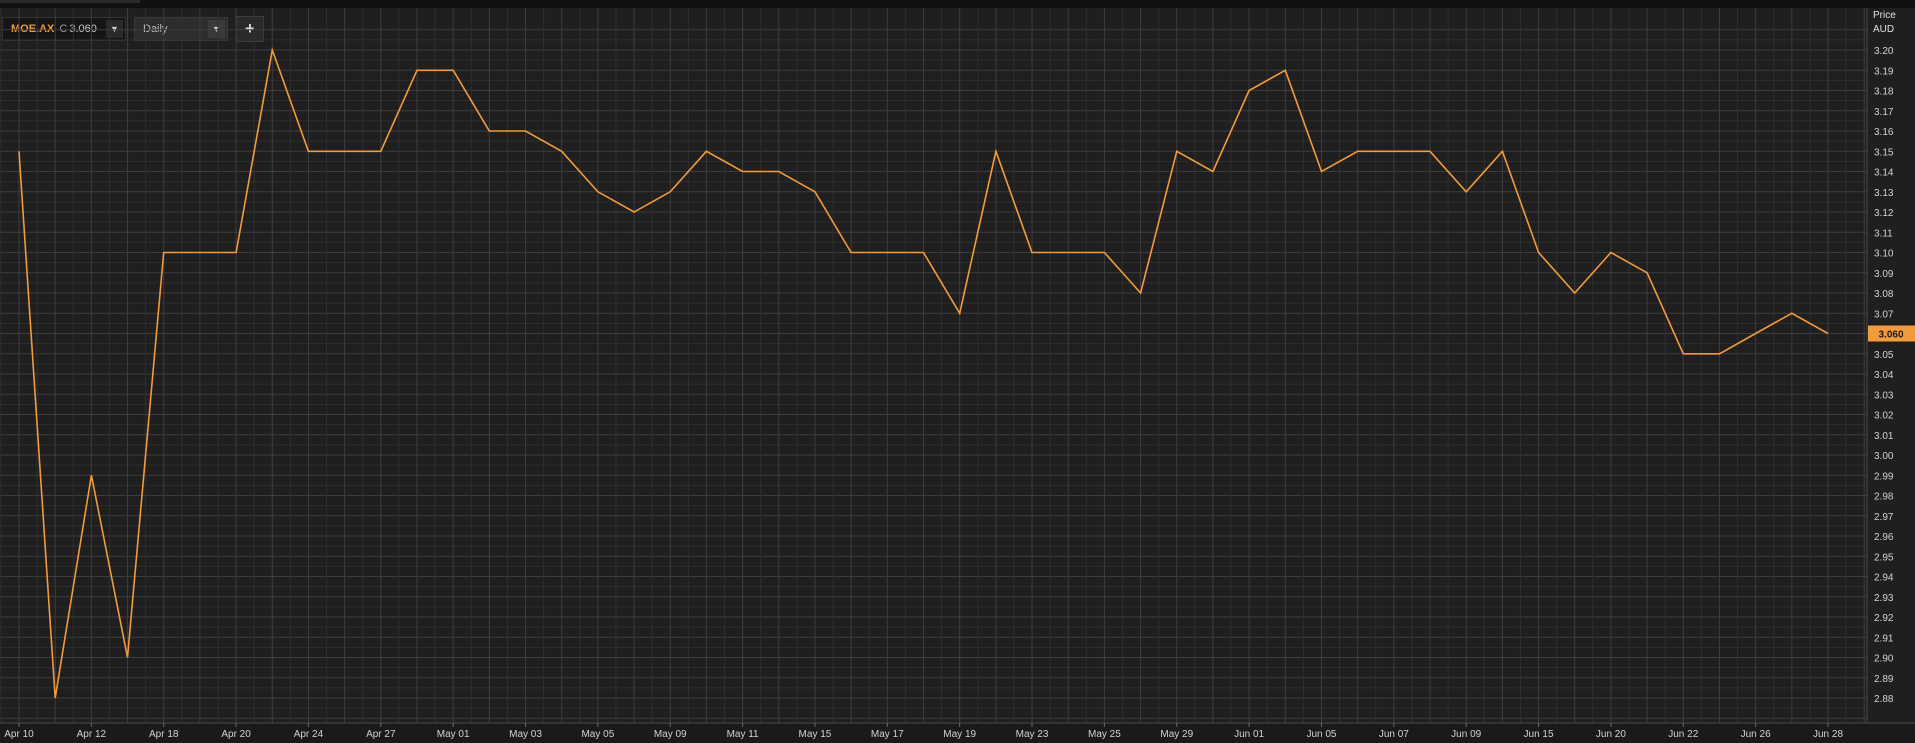  I want to click on x-tick-label: May 23, so click(1032, 734).